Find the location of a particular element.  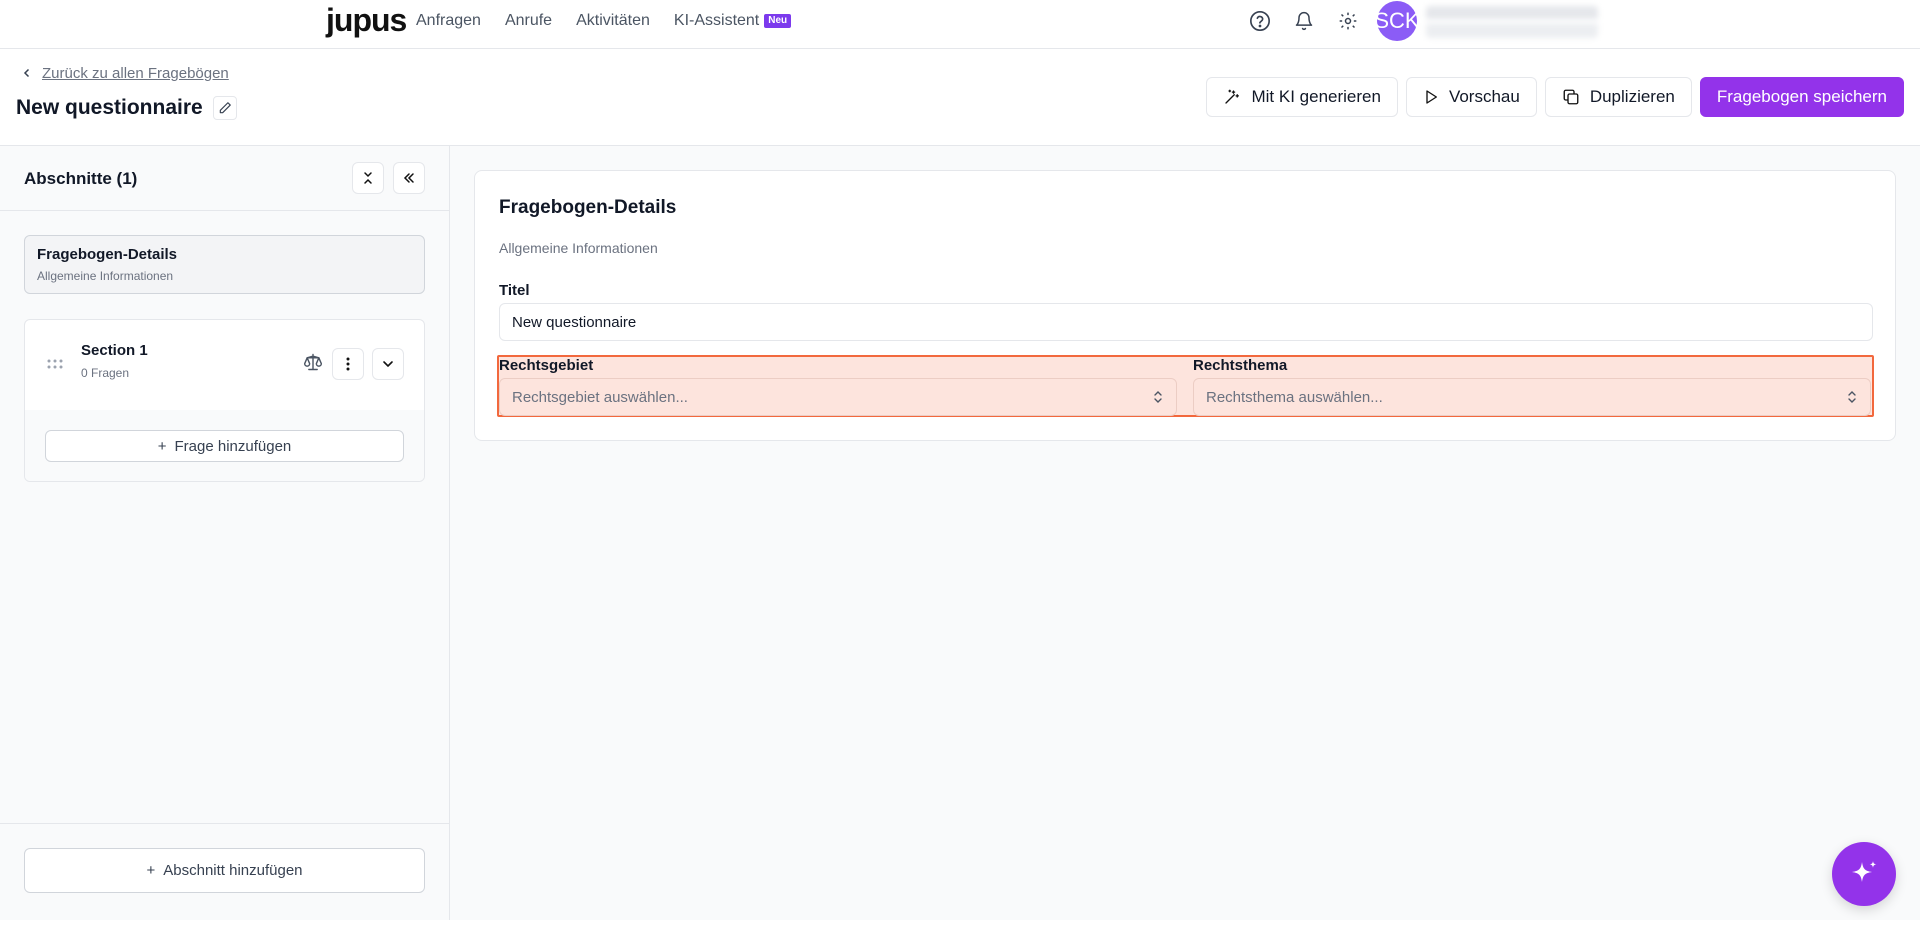

form-subtitle: Allgemeine Informationen is located at coordinates (578, 248).